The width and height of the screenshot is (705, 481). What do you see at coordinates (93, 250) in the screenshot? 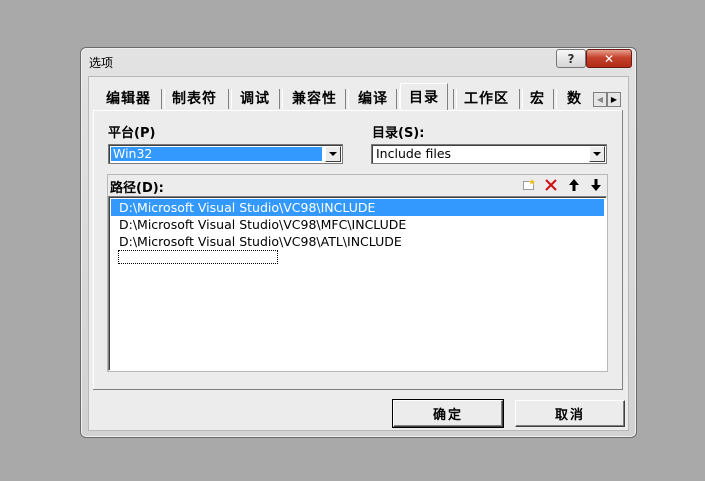
I see `tab-panel-left-border` at bounding box center [93, 250].